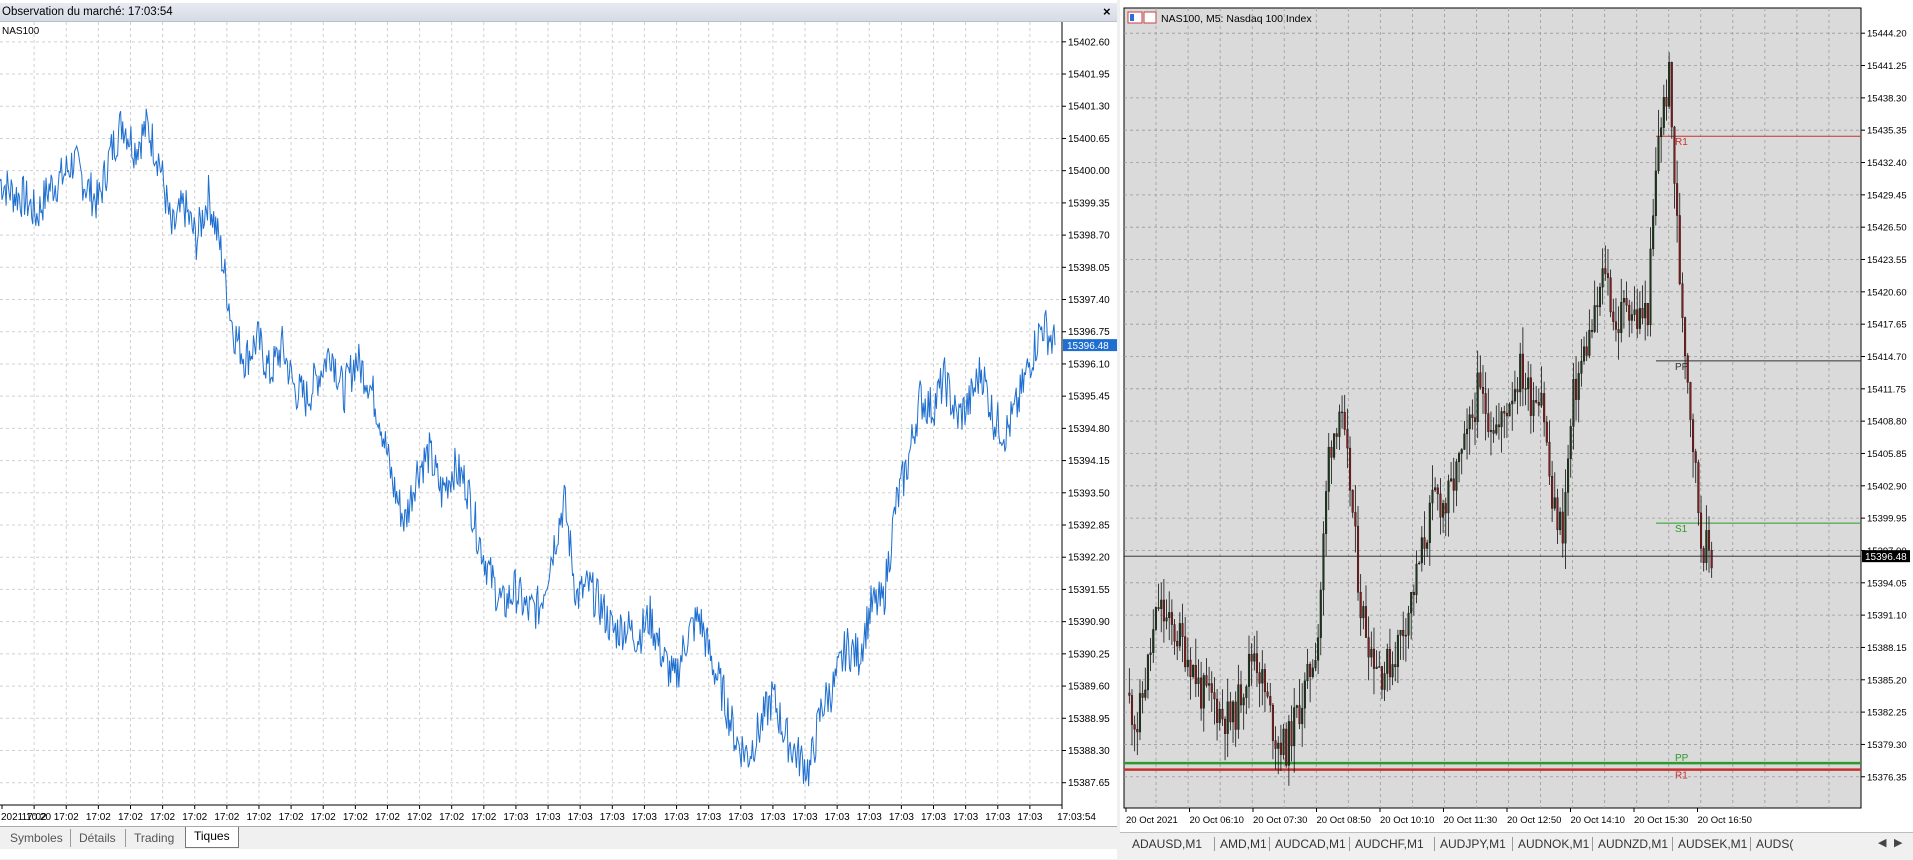 The width and height of the screenshot is (1913, 860). I want to click on chart-tab: AUDSEK,M1, so click(1712, 844).